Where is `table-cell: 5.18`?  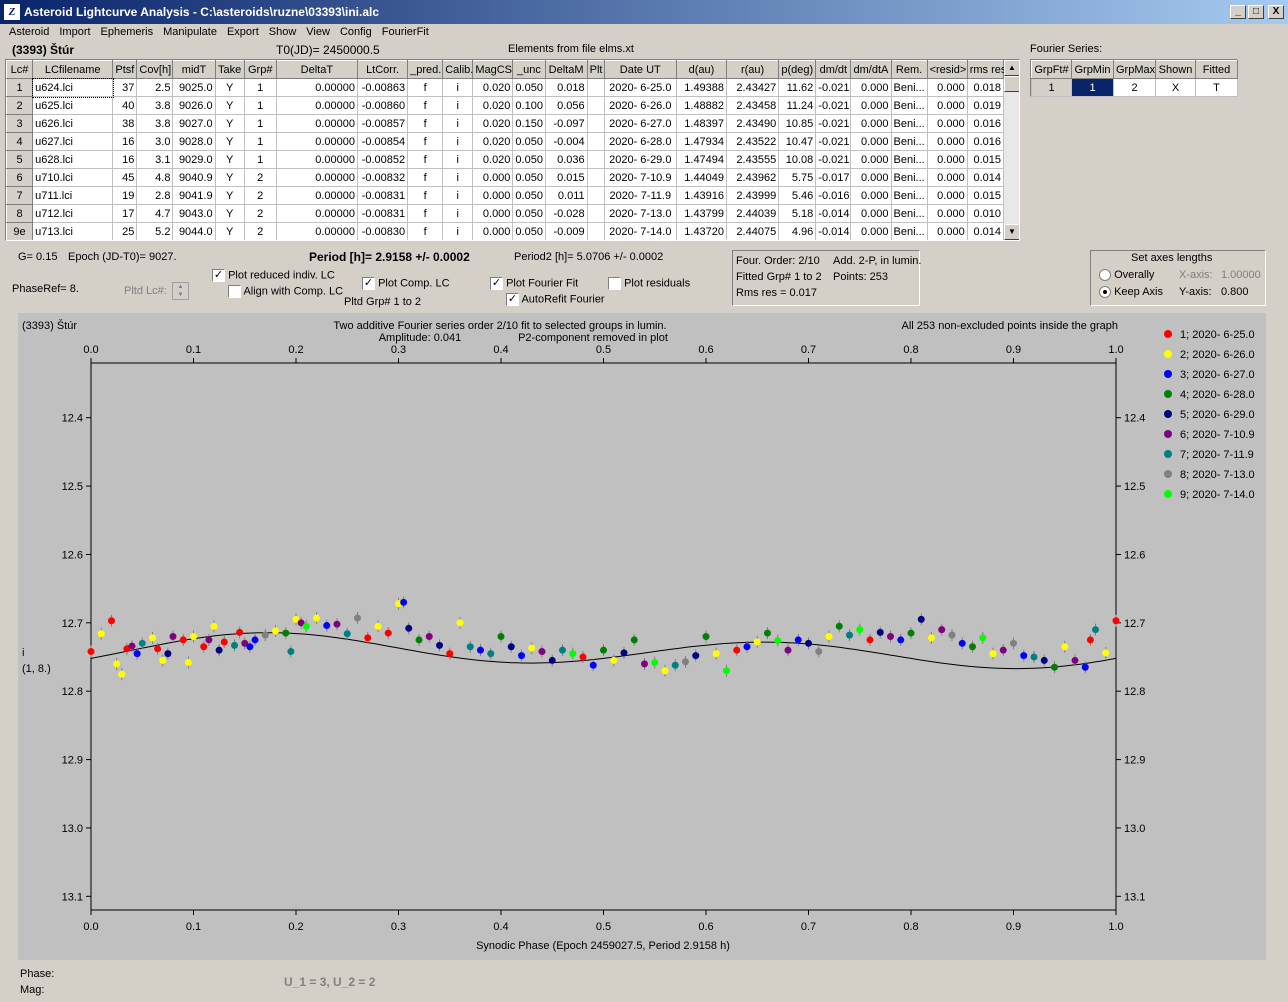
table-cell: 5.18 is located at coordinates (797, 213).